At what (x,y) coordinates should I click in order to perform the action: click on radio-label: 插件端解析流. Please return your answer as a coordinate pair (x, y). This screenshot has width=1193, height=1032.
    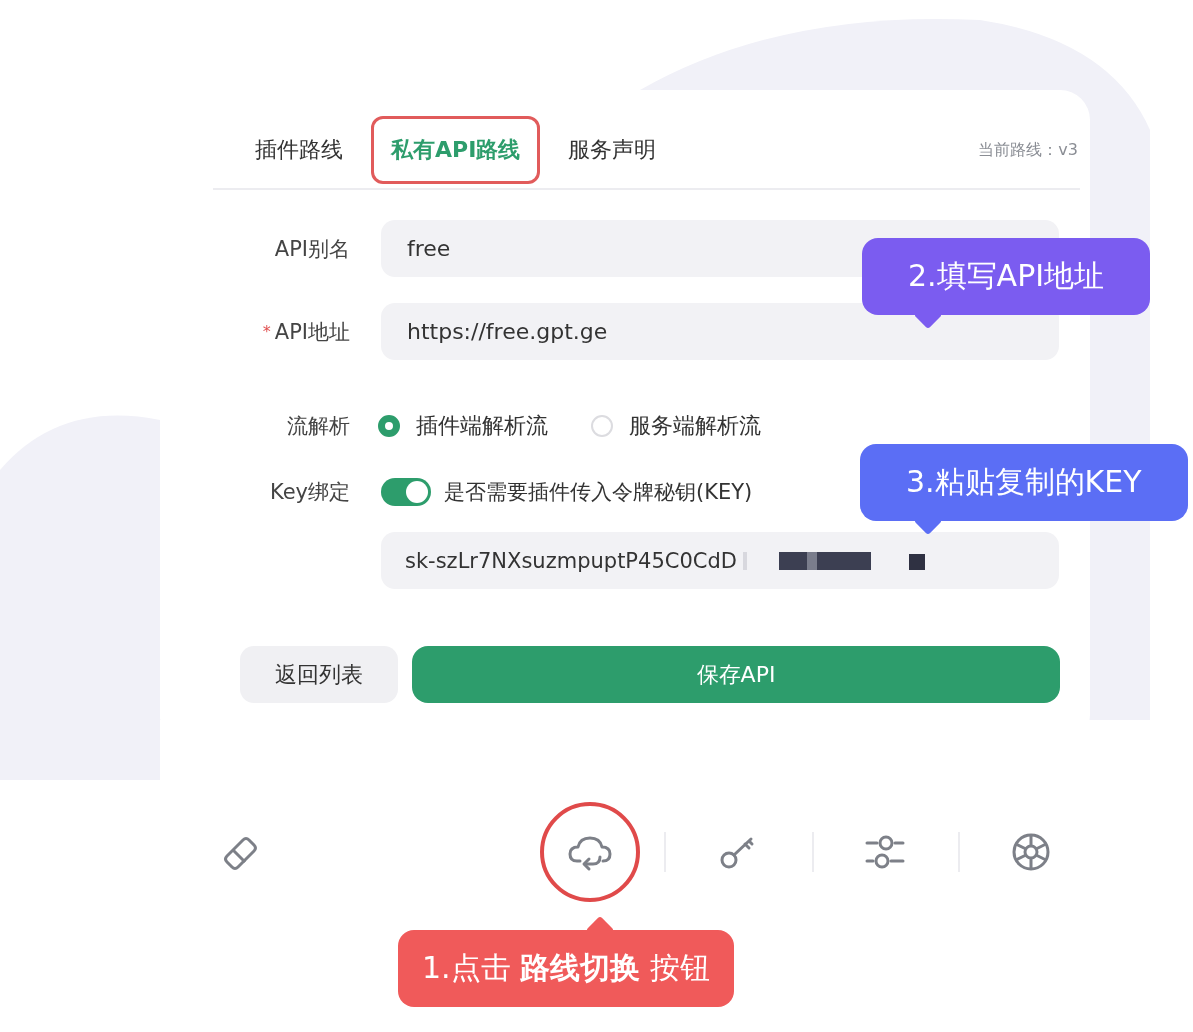
    Looking at the image, I should click on (482, 426).